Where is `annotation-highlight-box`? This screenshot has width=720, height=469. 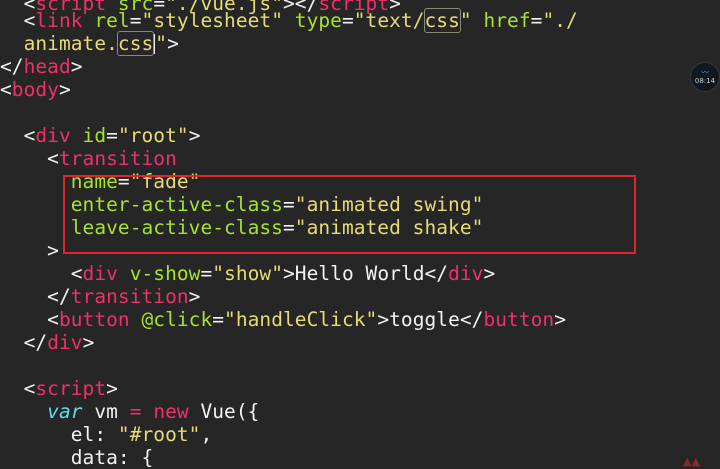 annotation-highlight-box is located at coordinates (349, 214).